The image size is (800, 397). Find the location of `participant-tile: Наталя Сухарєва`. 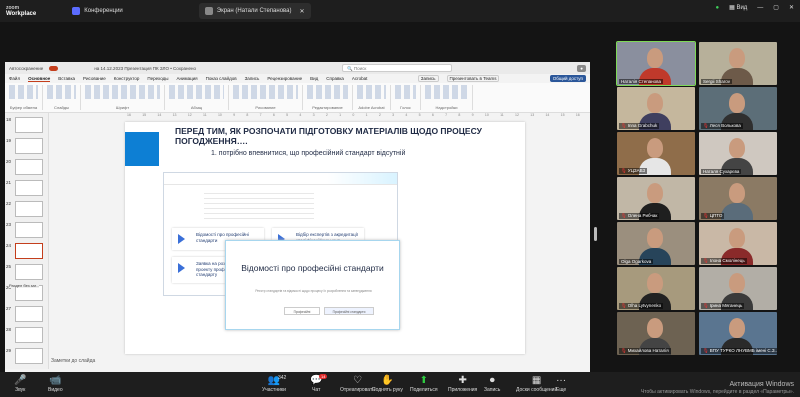

participant-tile: Наталя Сухарєва is located at coordinates (738, 153).